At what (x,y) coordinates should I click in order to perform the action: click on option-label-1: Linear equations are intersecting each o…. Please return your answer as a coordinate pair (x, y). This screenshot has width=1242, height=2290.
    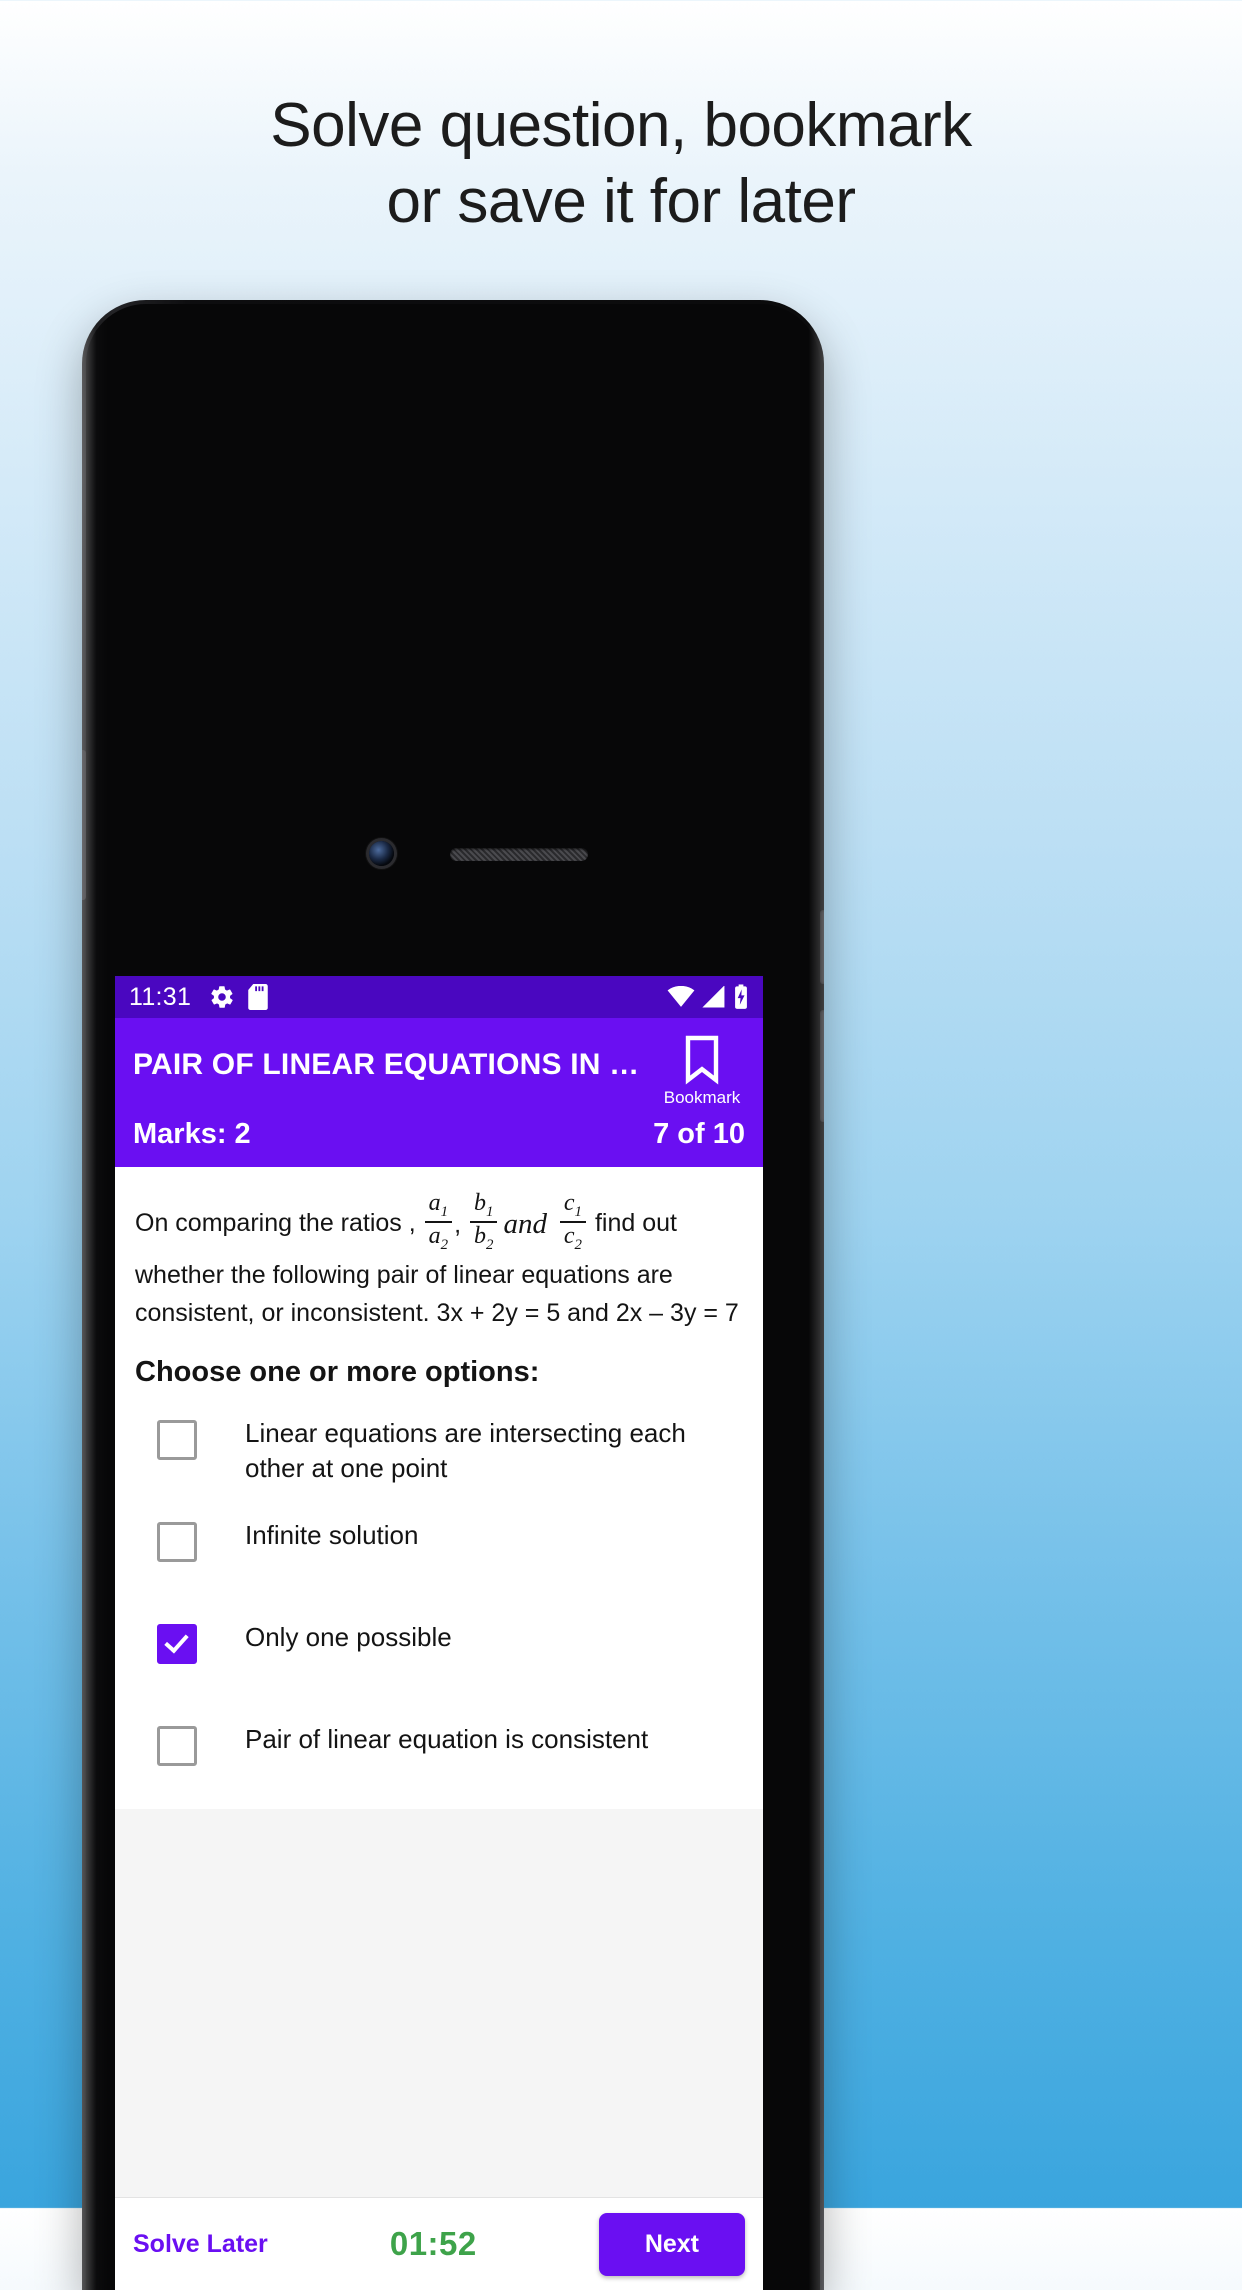
    Looking at the image, I should click on (465, 1450).